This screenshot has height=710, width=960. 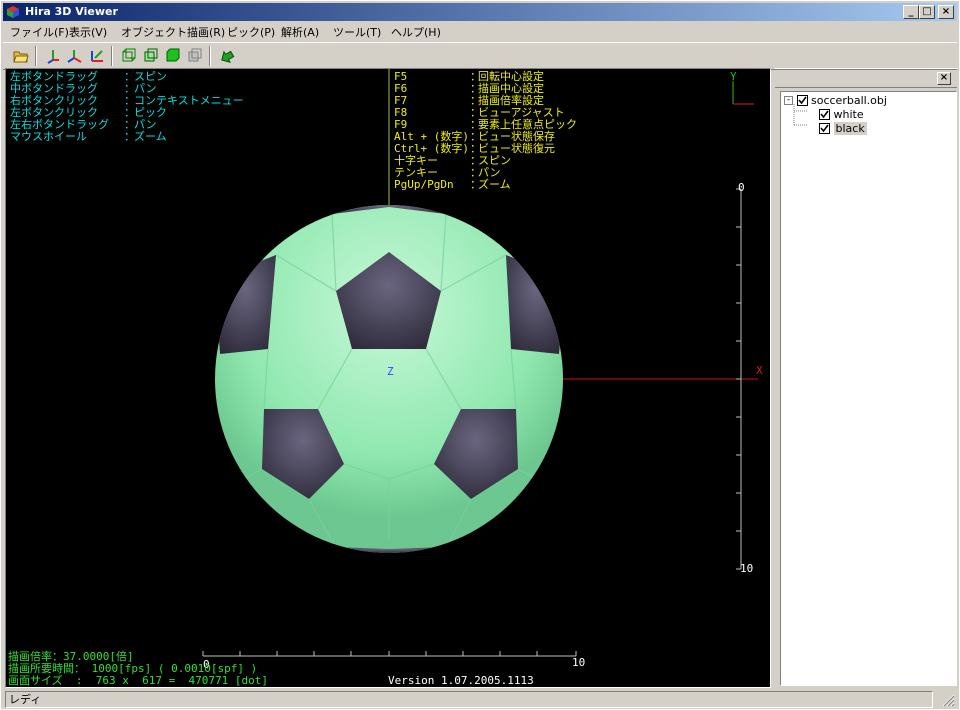 I want to click on axis-y-icon, so click(x=53, y=57).